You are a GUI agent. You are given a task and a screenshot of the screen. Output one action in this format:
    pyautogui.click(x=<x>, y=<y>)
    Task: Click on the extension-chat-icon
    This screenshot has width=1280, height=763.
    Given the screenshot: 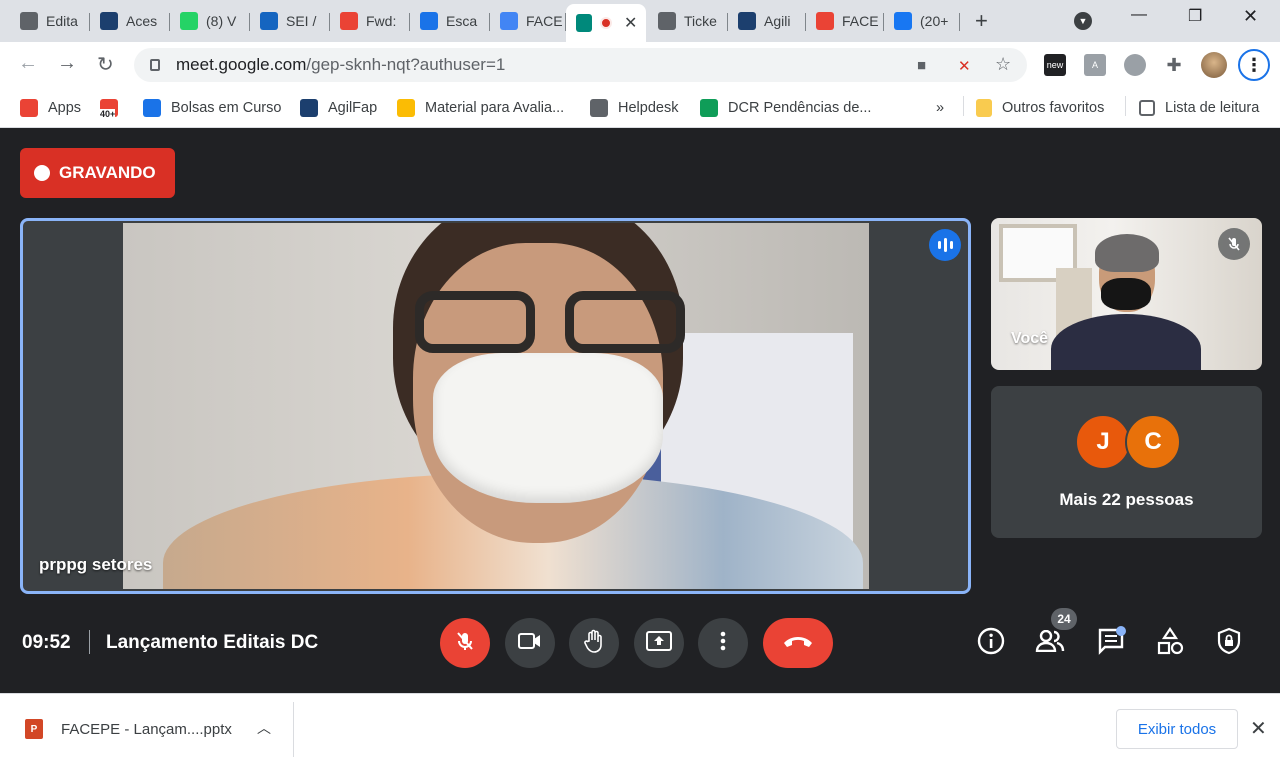 What is the action you would take?
    pyautogui.click(x=1135, y=65)
    